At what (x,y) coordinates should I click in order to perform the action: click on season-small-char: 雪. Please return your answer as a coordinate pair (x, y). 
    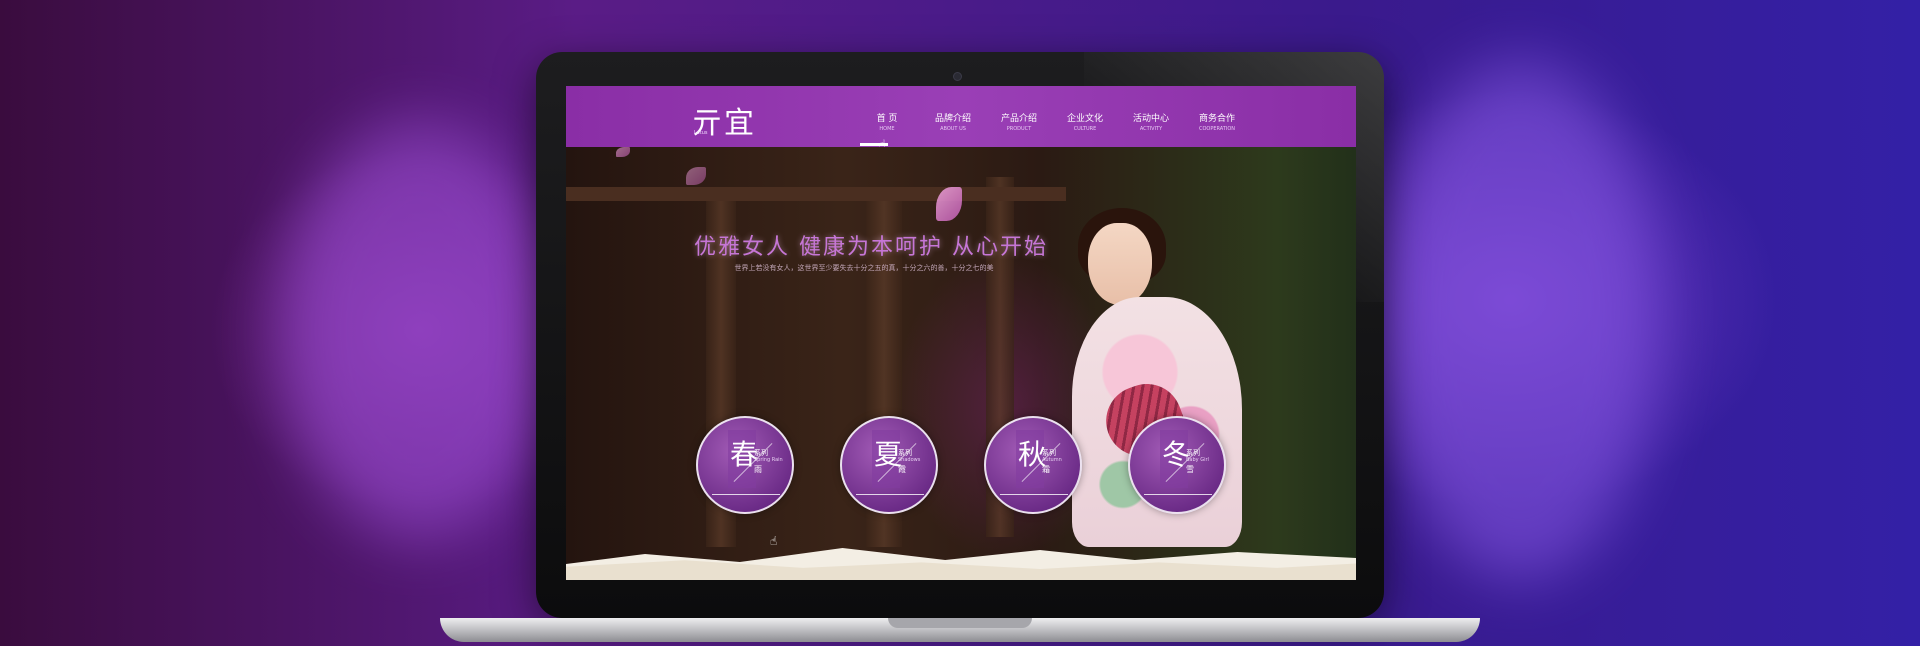
    Looking at the image, I should click on (1190, 469).